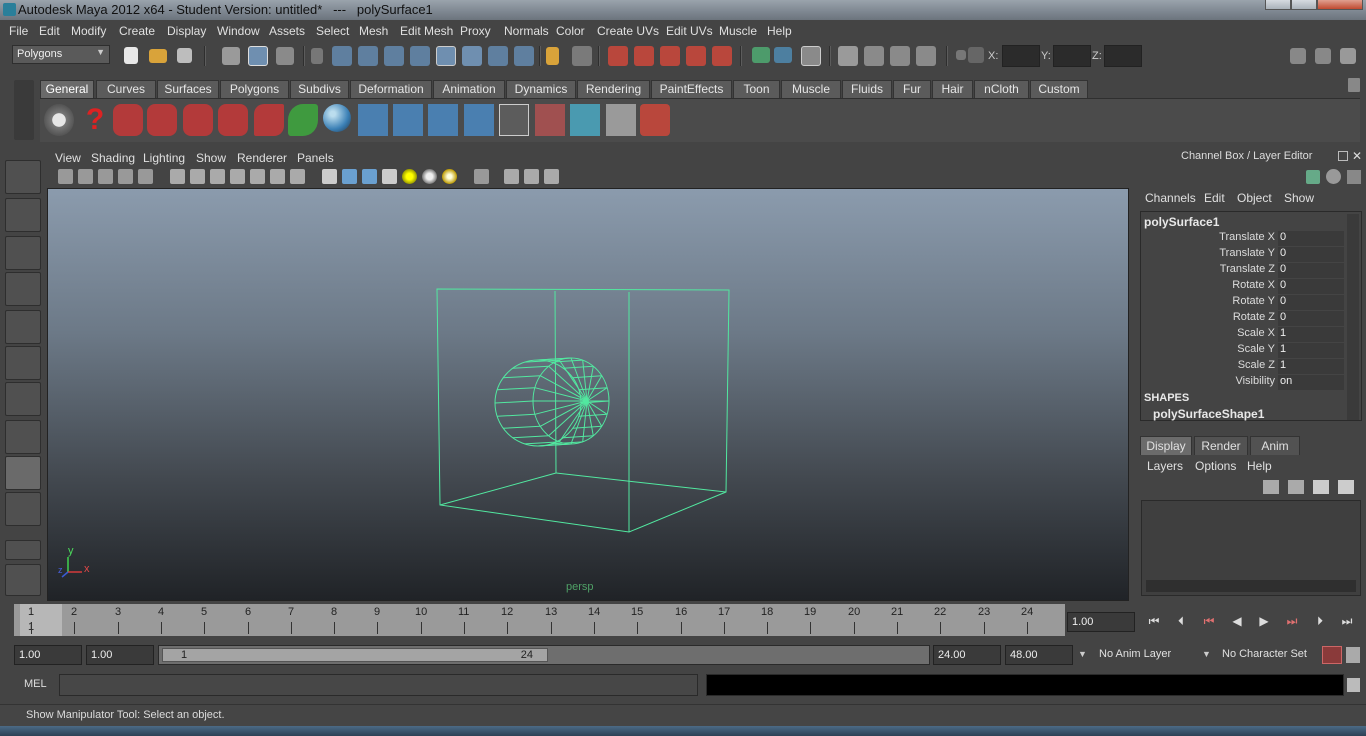  Describe the element at coordinates (1214, 198) in the screenshot. I see `cb-menu-edit: Edit` at that location.